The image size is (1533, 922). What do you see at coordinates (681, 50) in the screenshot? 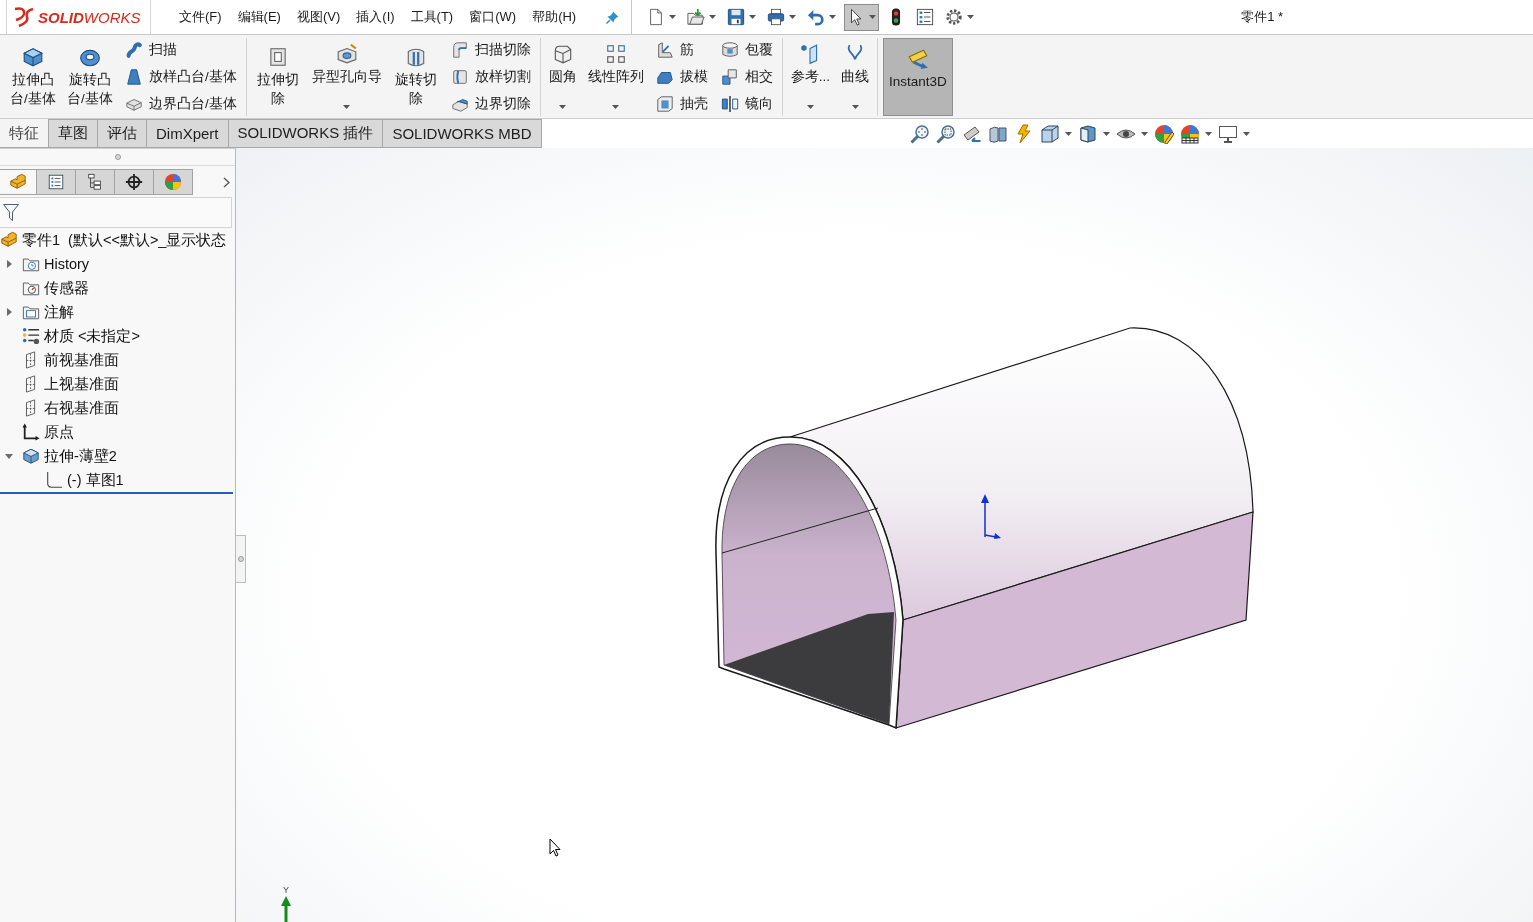
I see `ribbon-button: 筋` at bounding box center [681, 50].